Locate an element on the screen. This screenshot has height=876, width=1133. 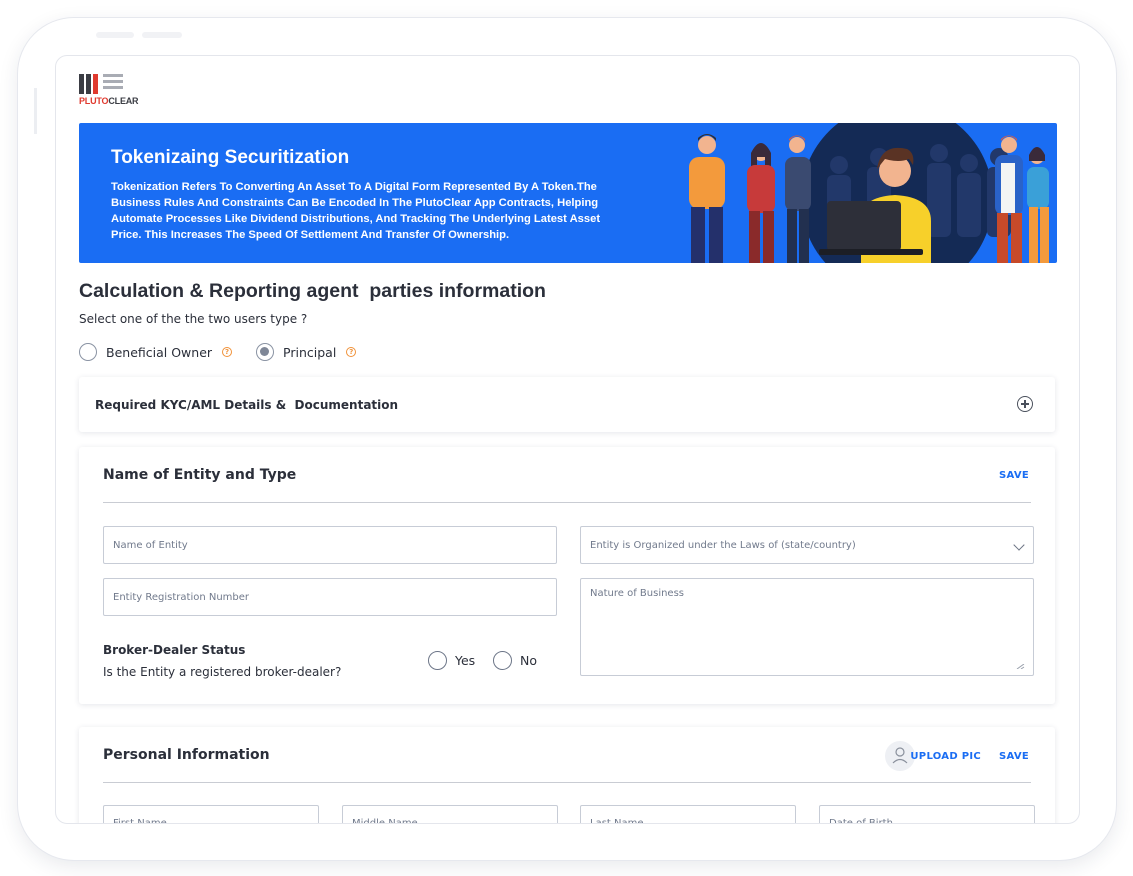
first-name-input: First Name is located at coordinates (211, 814).